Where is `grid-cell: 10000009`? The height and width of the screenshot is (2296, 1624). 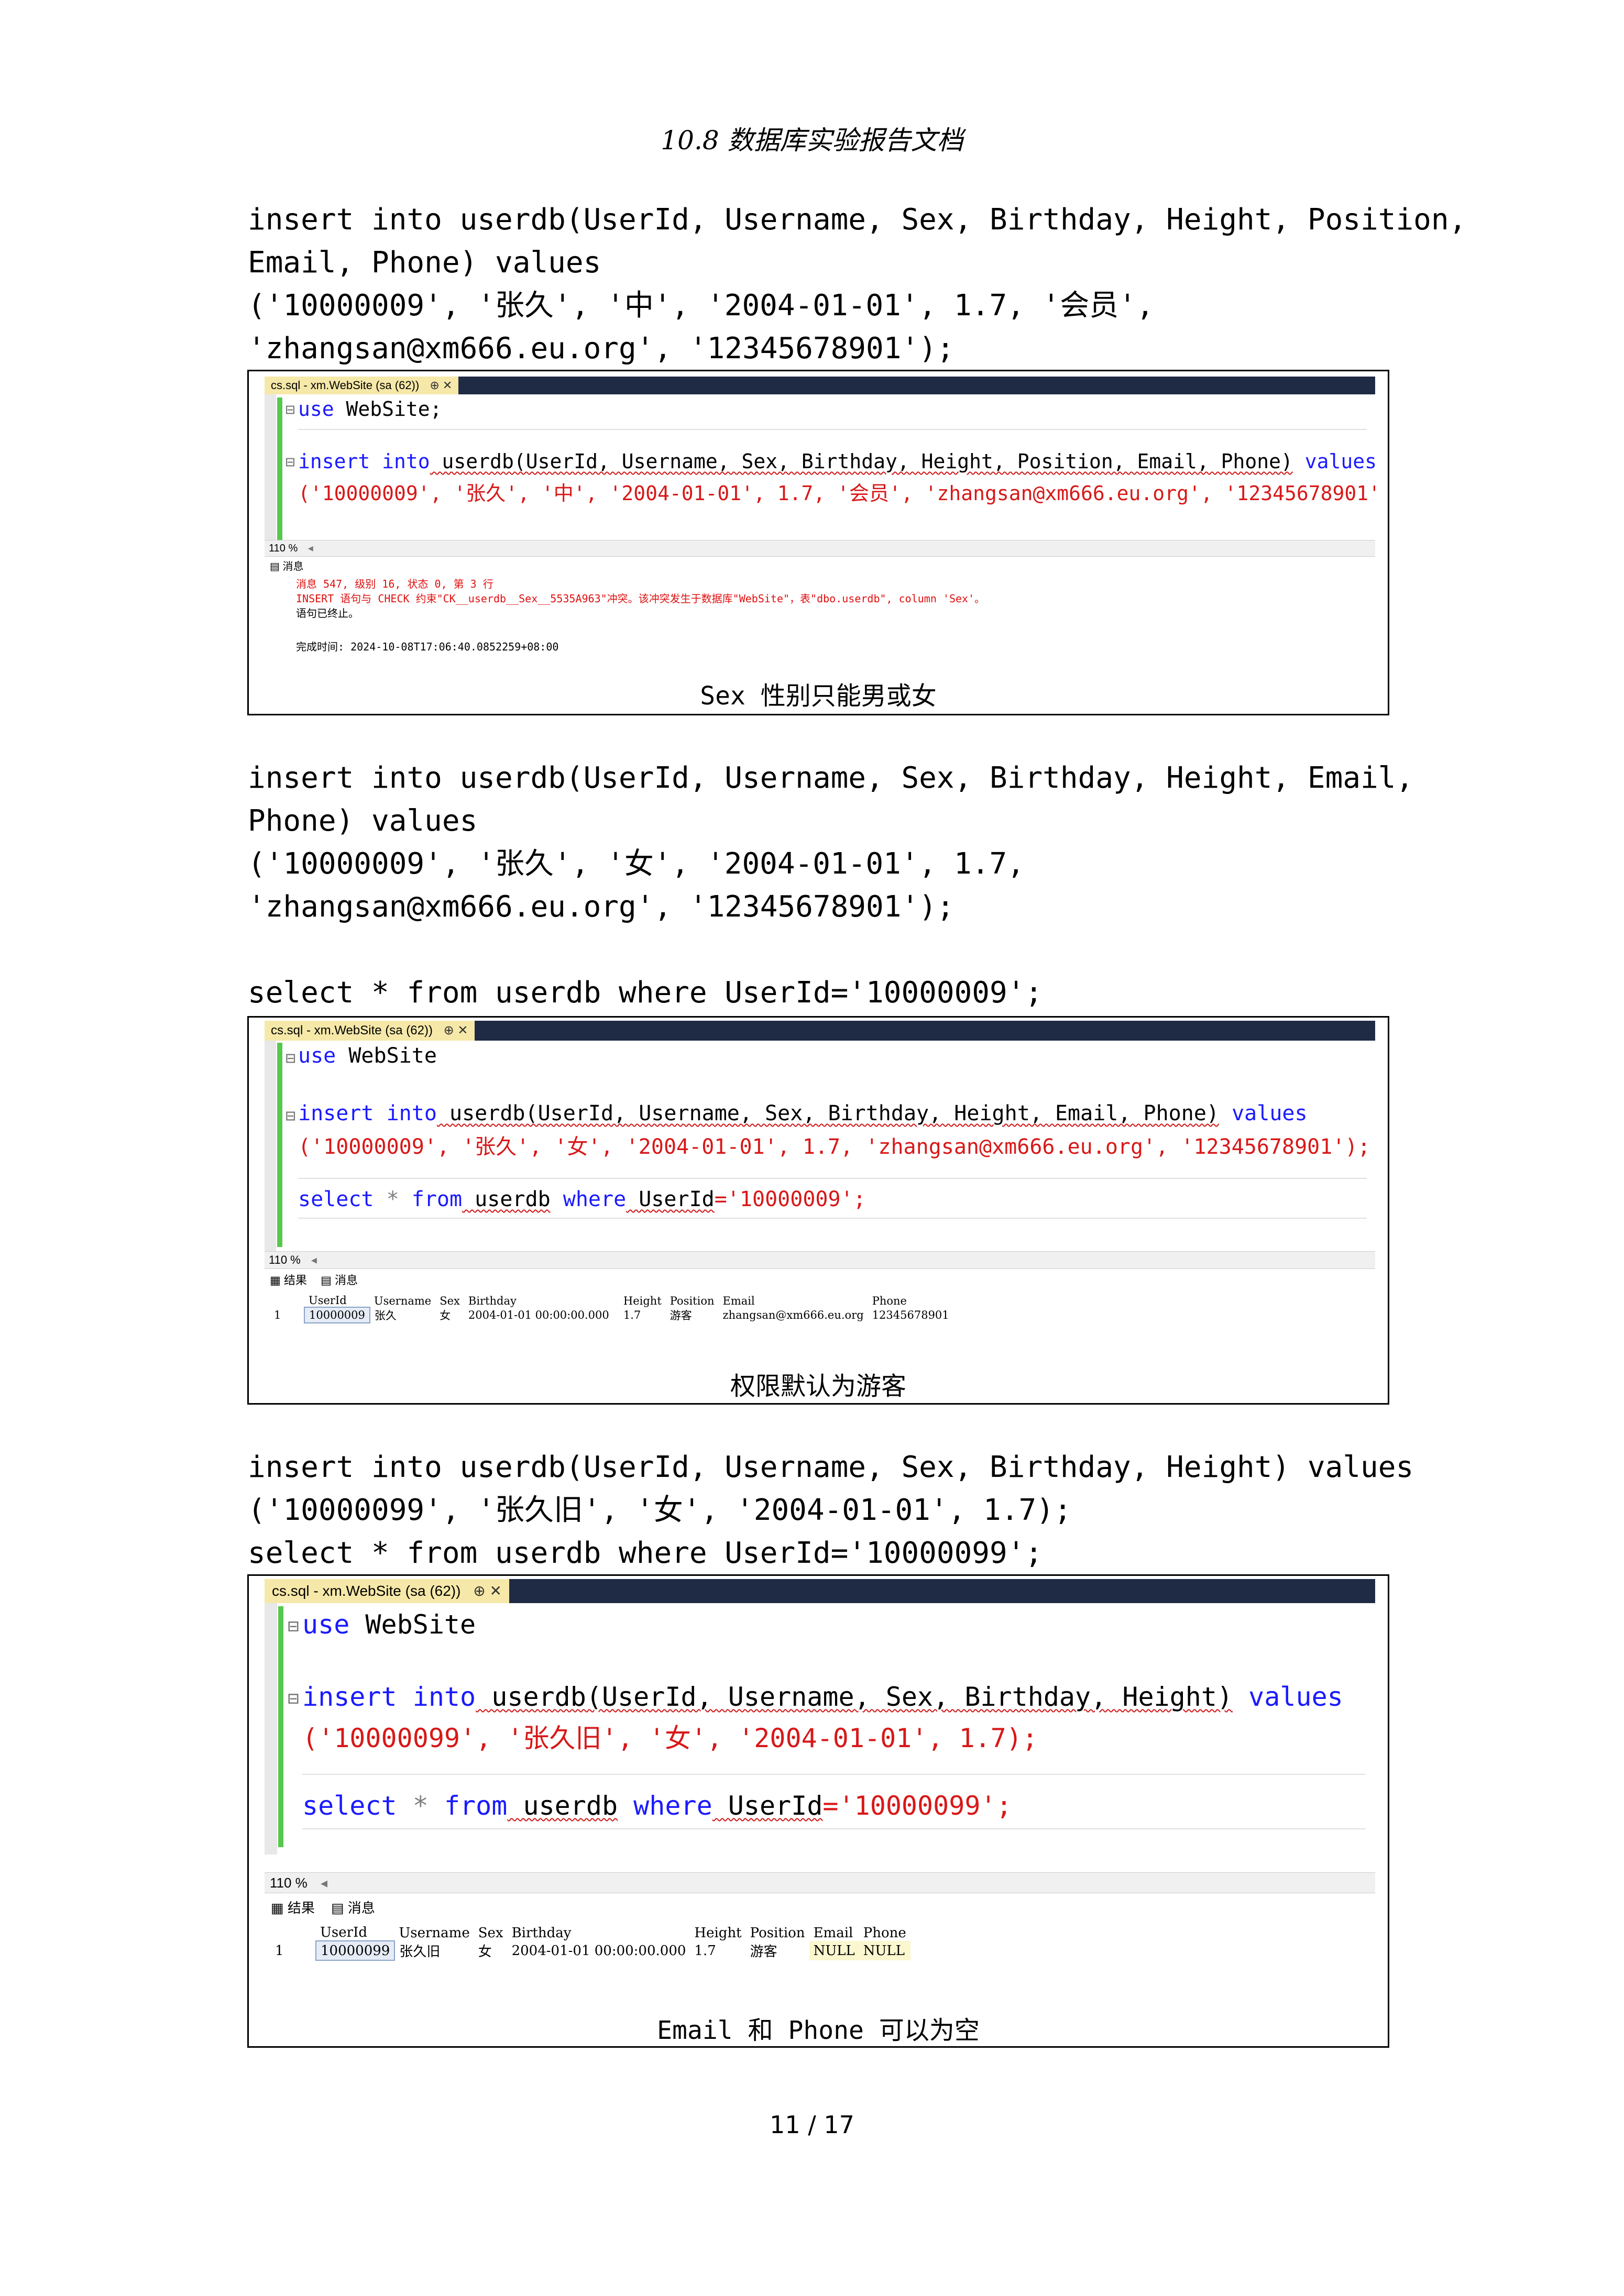
grid-cell: 10000009 is located at coordinates (337, 1315).